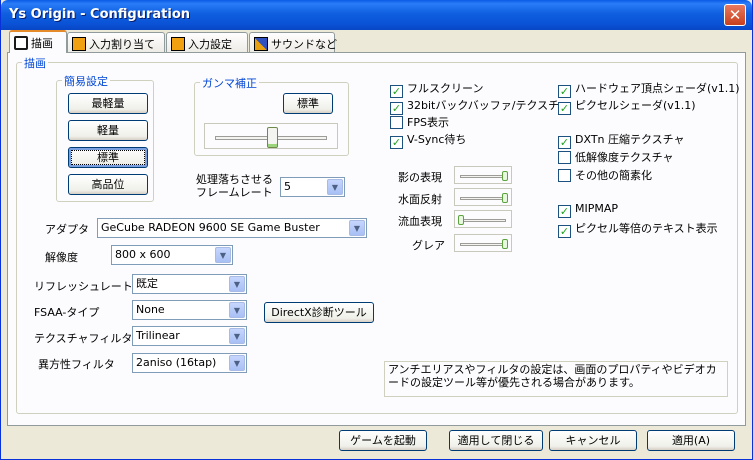  Describe the element at coordinates (635, 105) in the screenshot. I see `option-label: ピクセルシェーダ(v1.1)` at that location.